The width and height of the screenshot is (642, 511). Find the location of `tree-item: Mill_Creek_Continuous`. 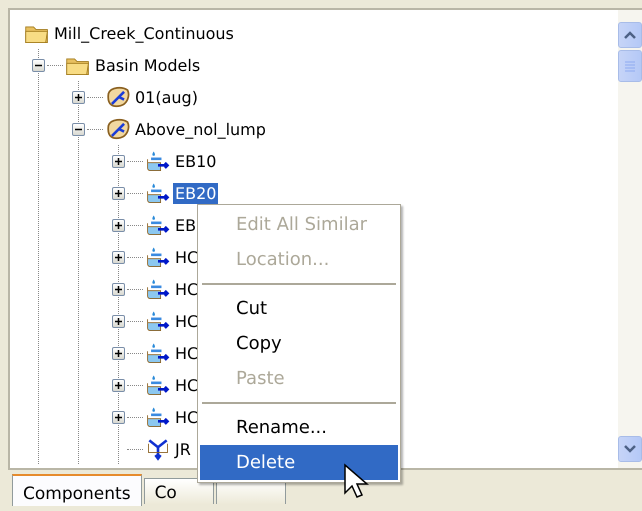

tree-item: Mill_Creek_Continuous is located at coordinates (144, 33).